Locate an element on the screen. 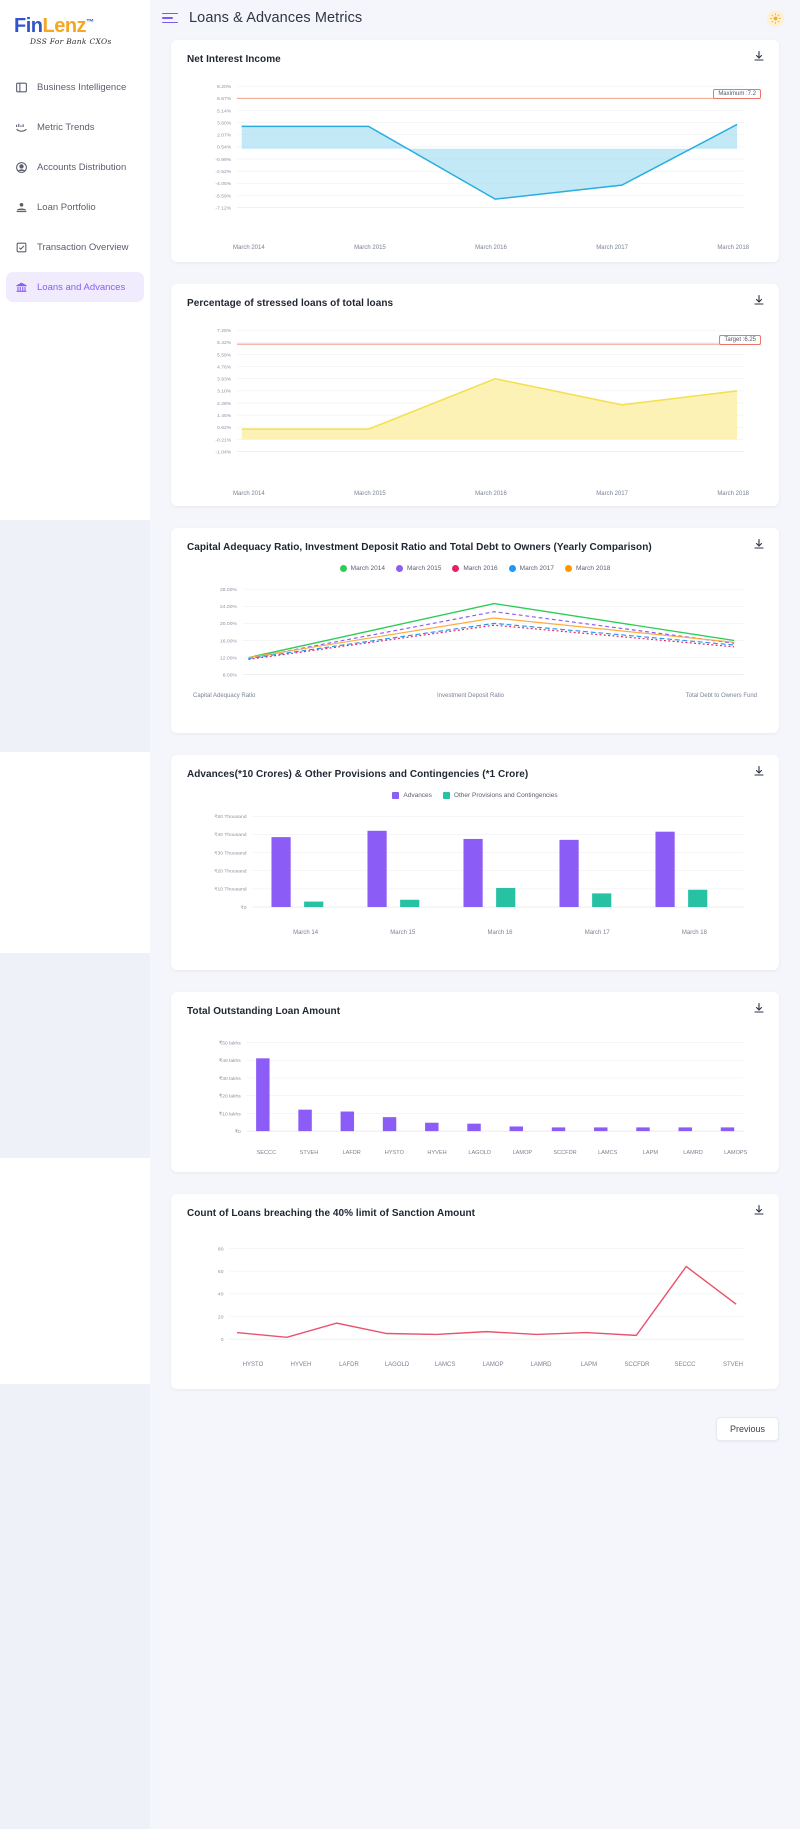 Image resolution: width=800 pixels, height=1829 pixels. sidebar-item-loan-portfolio: Loan Portfolio is located at coordinates (75, 207).